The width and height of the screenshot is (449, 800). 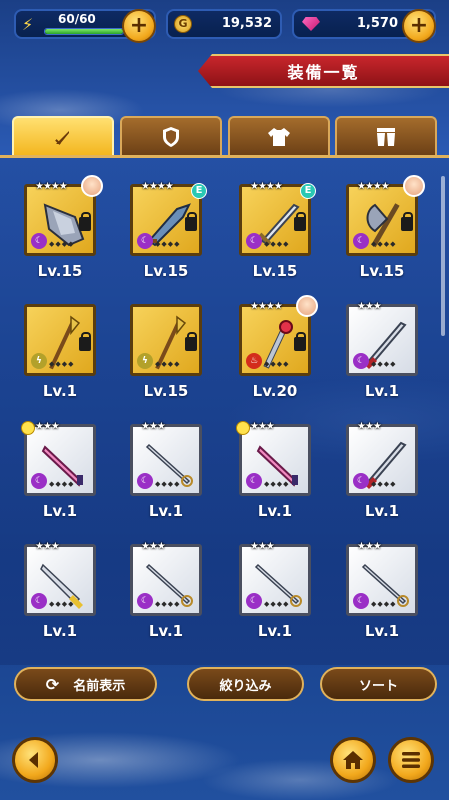 I want to click on sort-label: ソート, so click(x=378, y=686).